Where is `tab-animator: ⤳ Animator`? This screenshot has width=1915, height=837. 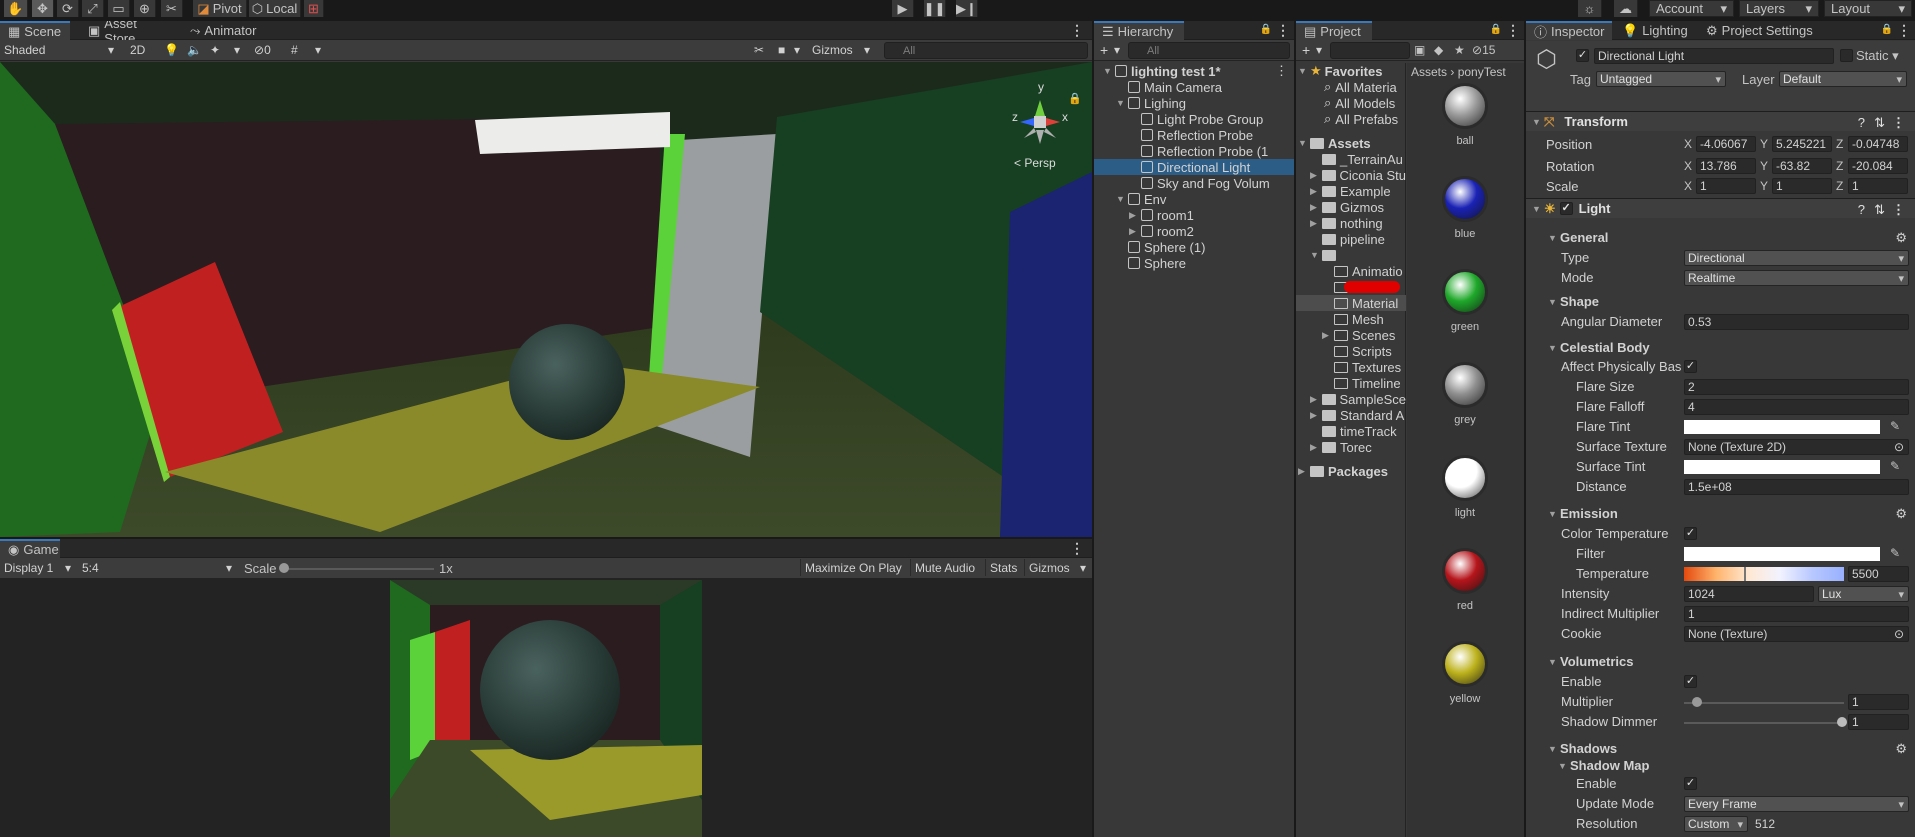 tab-animator: ⤳ Animator is located at coordinates (227, 30).